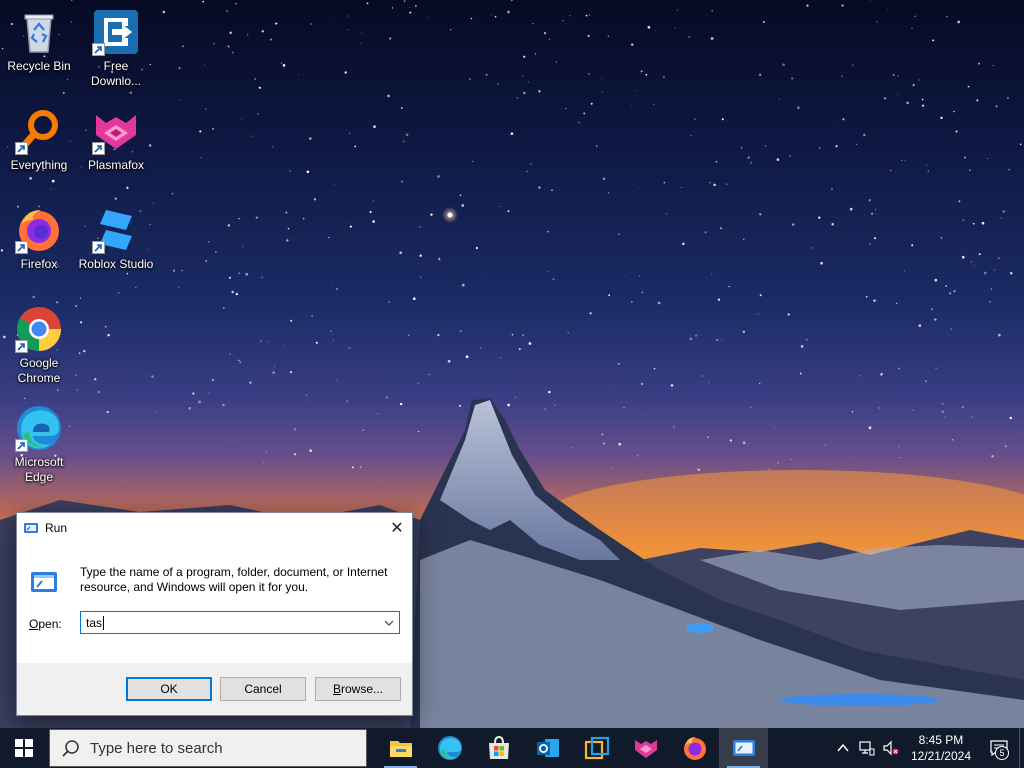 This screenshot has height=768, width=1024. What do you see at coordinates (694, 748) in the screenshot?
I see `taskbar-app-firefox` at bounding box center [694, 748].